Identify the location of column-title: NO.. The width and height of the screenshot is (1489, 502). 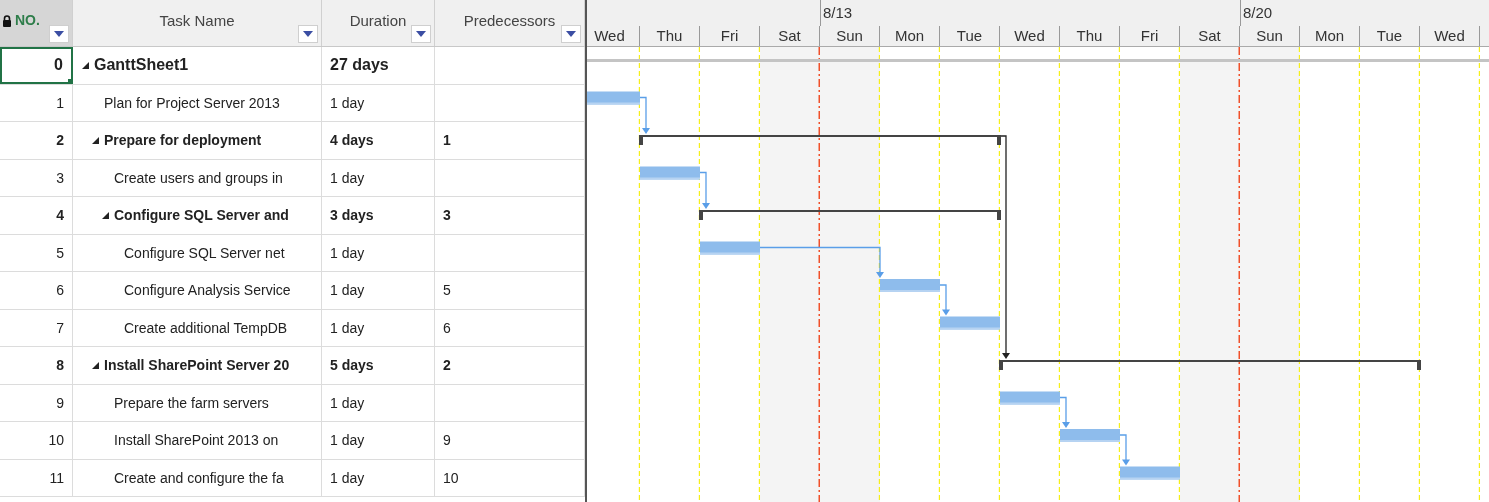
(27, 21).